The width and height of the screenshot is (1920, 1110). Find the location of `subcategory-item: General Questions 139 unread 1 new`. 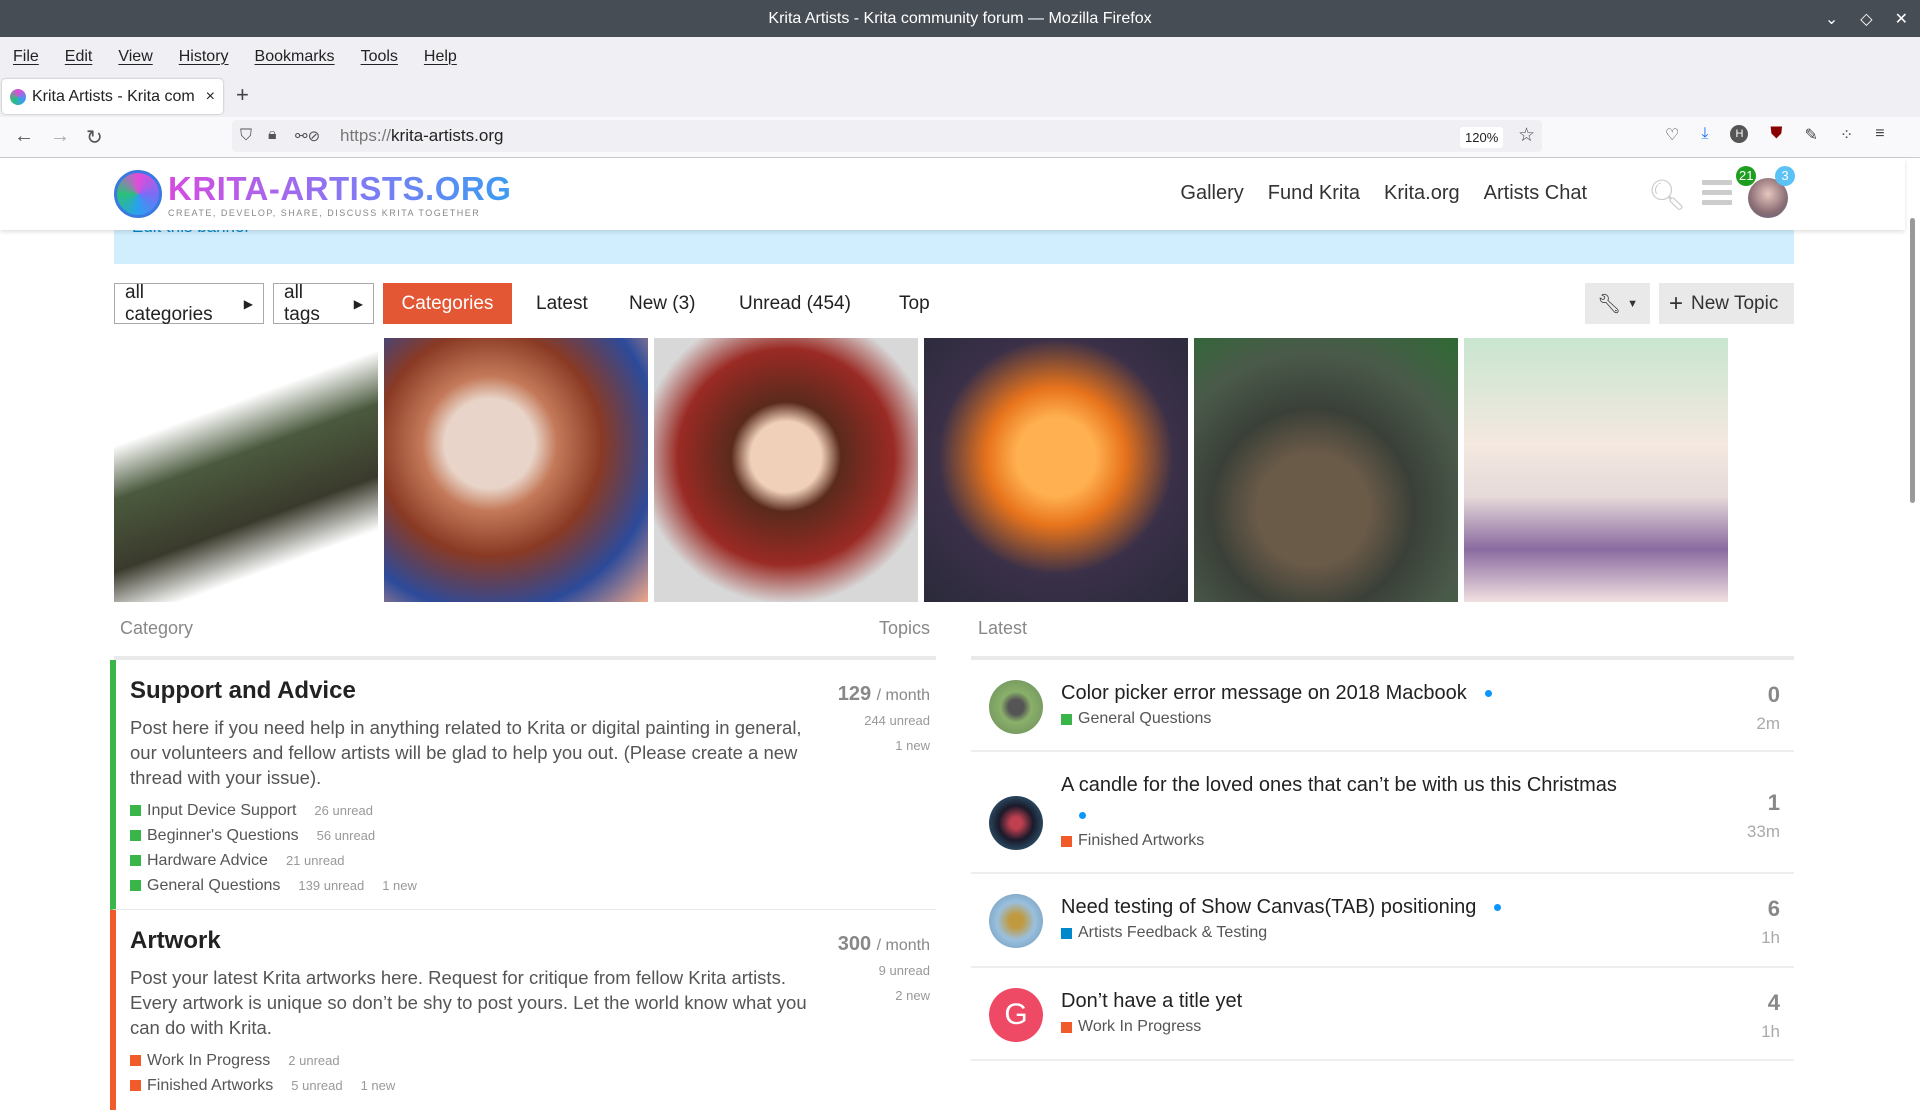

subcategory-item: General Questions 139 unread 1 new is located at coordinates (533, 885).